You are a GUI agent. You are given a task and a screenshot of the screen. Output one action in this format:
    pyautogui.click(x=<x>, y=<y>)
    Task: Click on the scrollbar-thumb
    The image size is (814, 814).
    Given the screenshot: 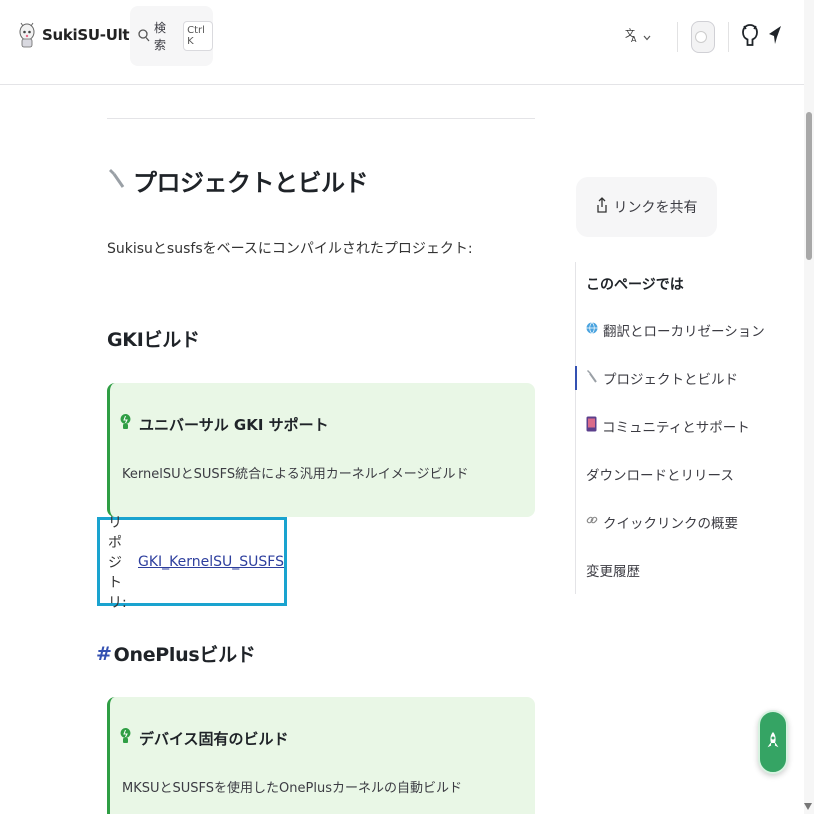 What is the action you would take?
    pyautogui.click(x=809, y=186)
    